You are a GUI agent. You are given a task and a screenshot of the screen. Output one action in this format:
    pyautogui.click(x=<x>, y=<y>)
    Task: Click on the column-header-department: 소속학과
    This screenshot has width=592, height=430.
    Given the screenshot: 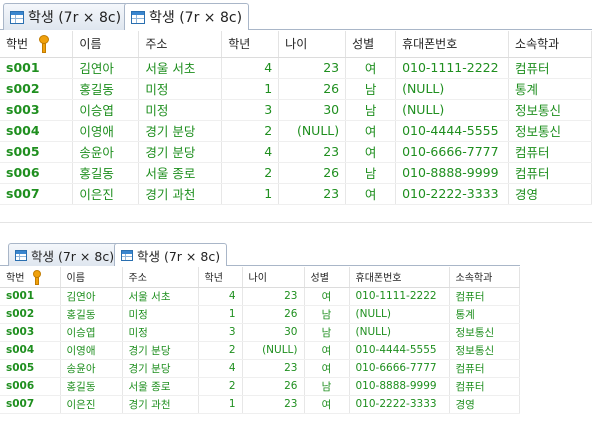 What is the action you would take?
    pyautogui.click(x=484, y=277)
    